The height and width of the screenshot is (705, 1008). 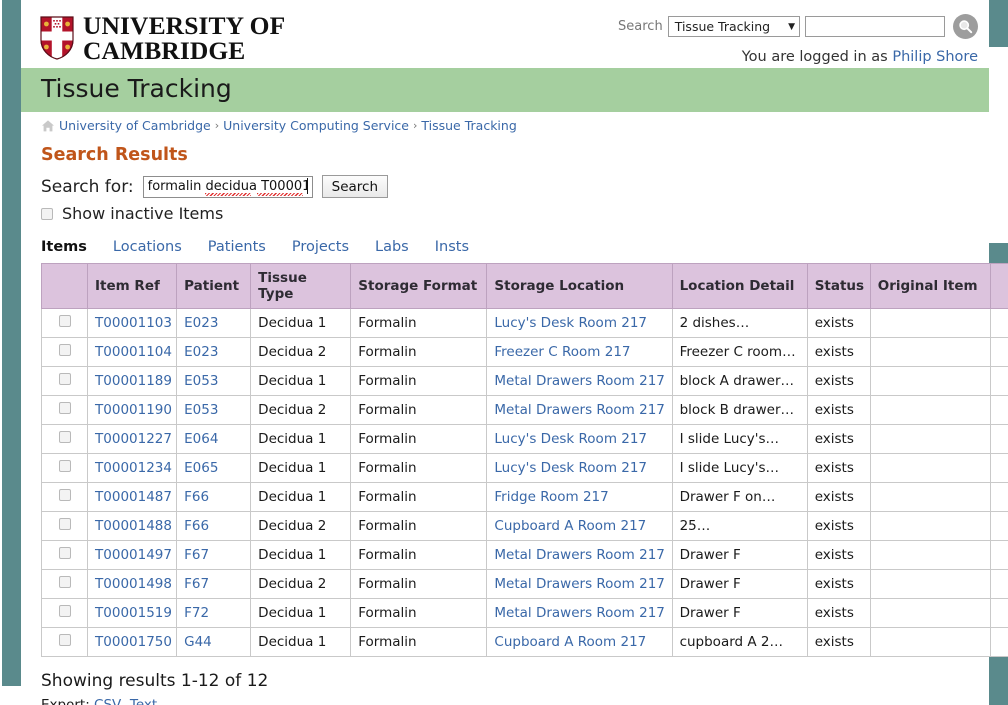 I want to click on cell-storage-location-link: Fridge Room 217, so click(x=551, y=497).